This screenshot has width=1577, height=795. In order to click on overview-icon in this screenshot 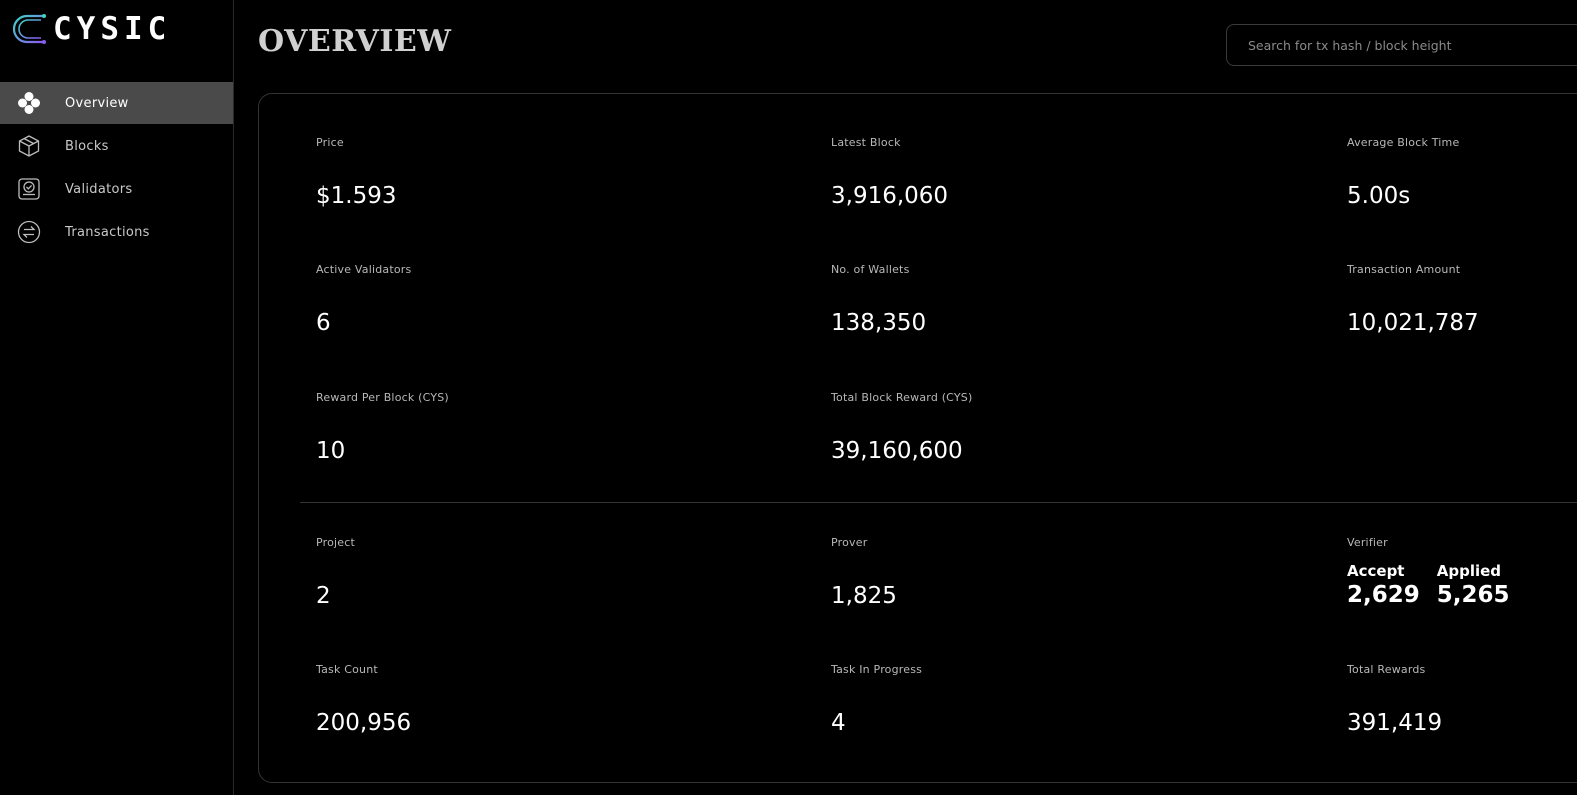, I will do `click(29, 103)`.